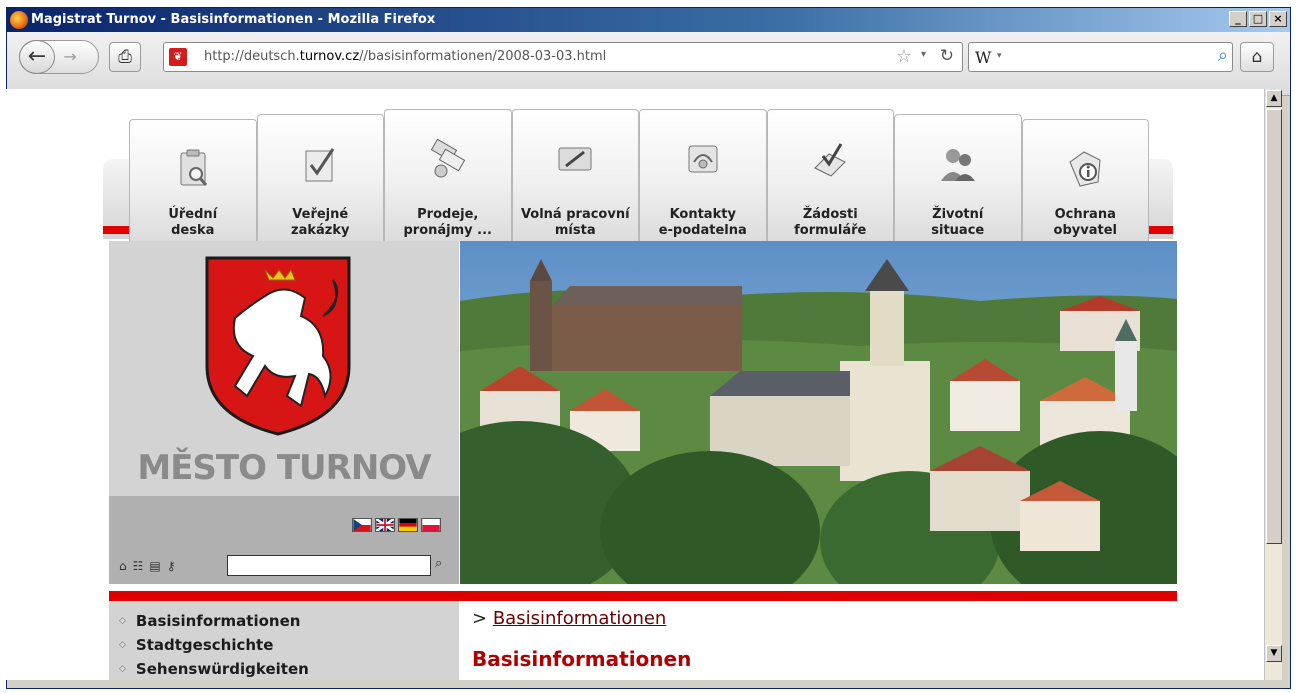 Image resolution: width=1298 pixels, height=693 pixels. I want to click on flag-czech-icon, so click(362, 525).